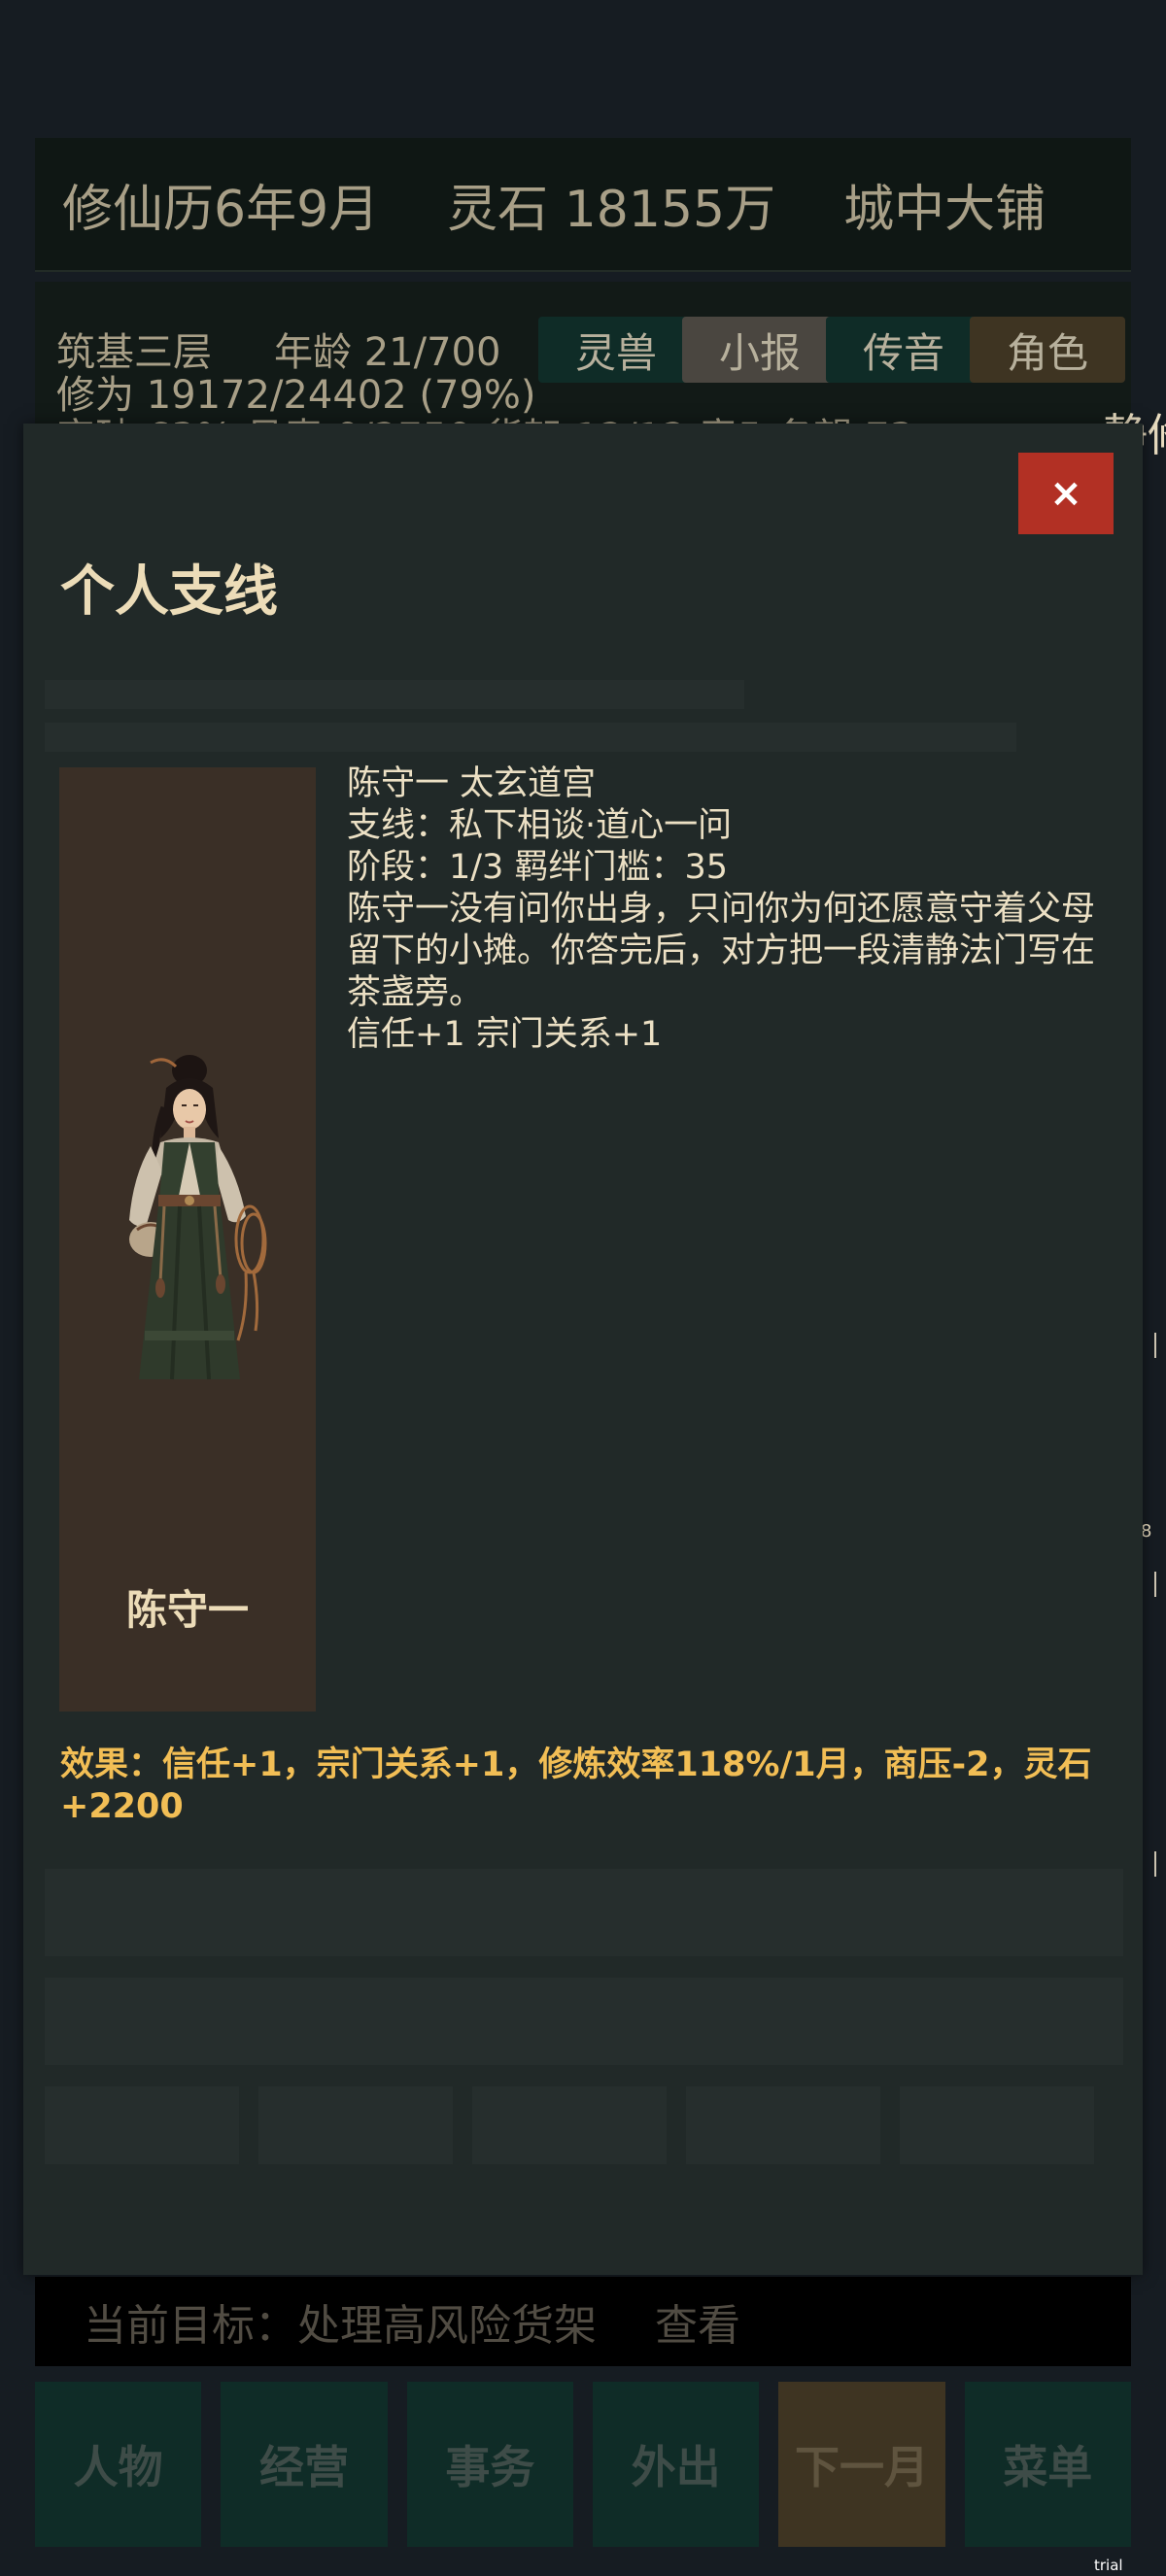  I want to click on close-button: ×, so click(1066, 493).